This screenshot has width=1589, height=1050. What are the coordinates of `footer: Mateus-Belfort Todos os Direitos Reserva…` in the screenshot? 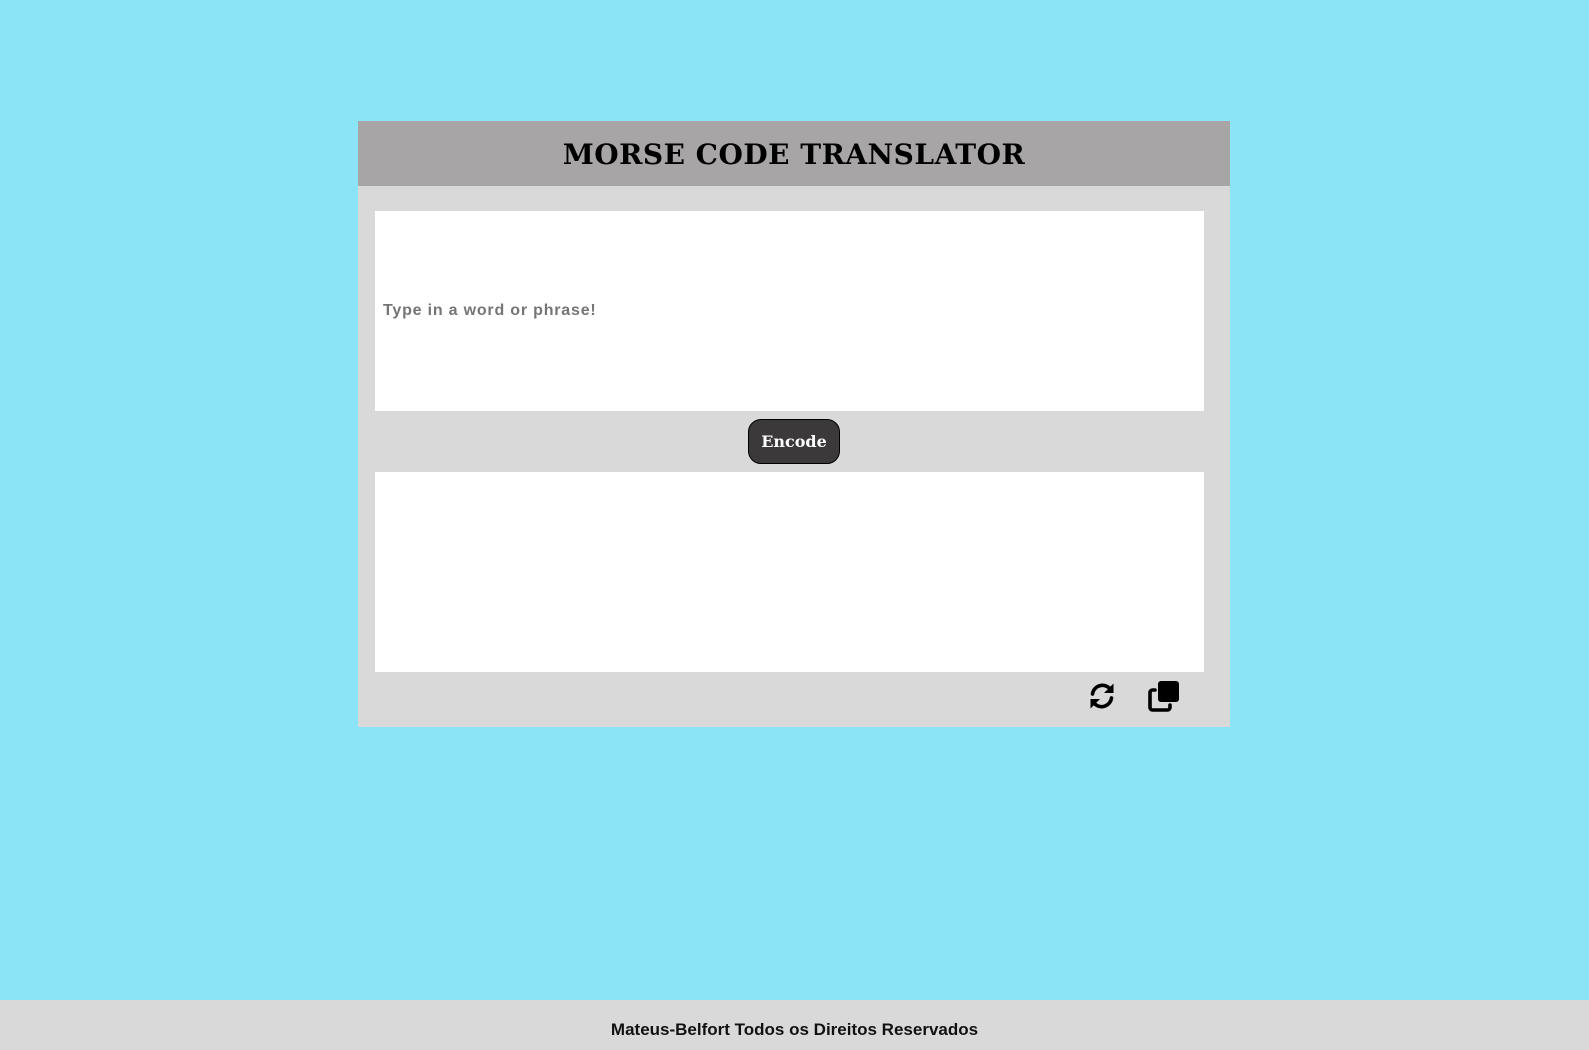 It's located at (794, 1025).